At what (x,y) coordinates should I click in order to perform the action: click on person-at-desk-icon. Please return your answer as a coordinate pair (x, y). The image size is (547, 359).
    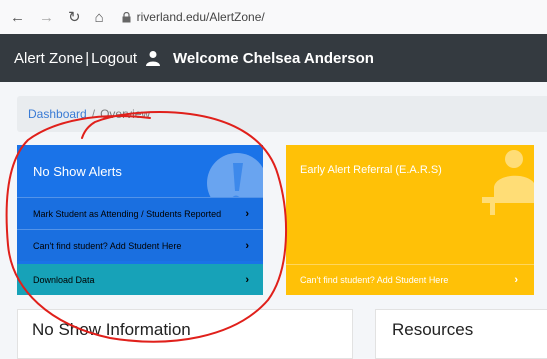
    Looking at the image, I should click on (508, 182).